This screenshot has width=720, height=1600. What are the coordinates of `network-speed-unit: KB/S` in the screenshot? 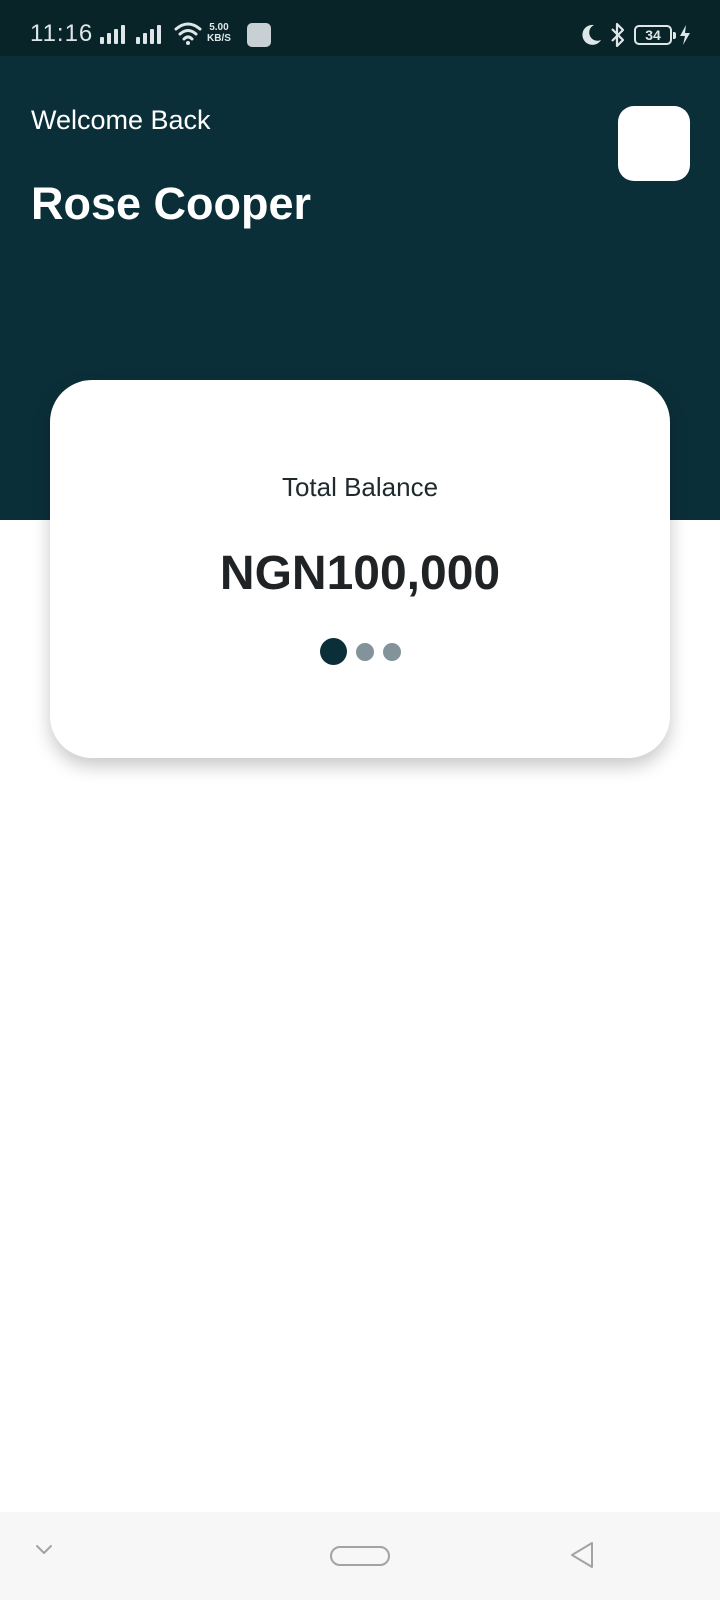 It's located at (219, 38).